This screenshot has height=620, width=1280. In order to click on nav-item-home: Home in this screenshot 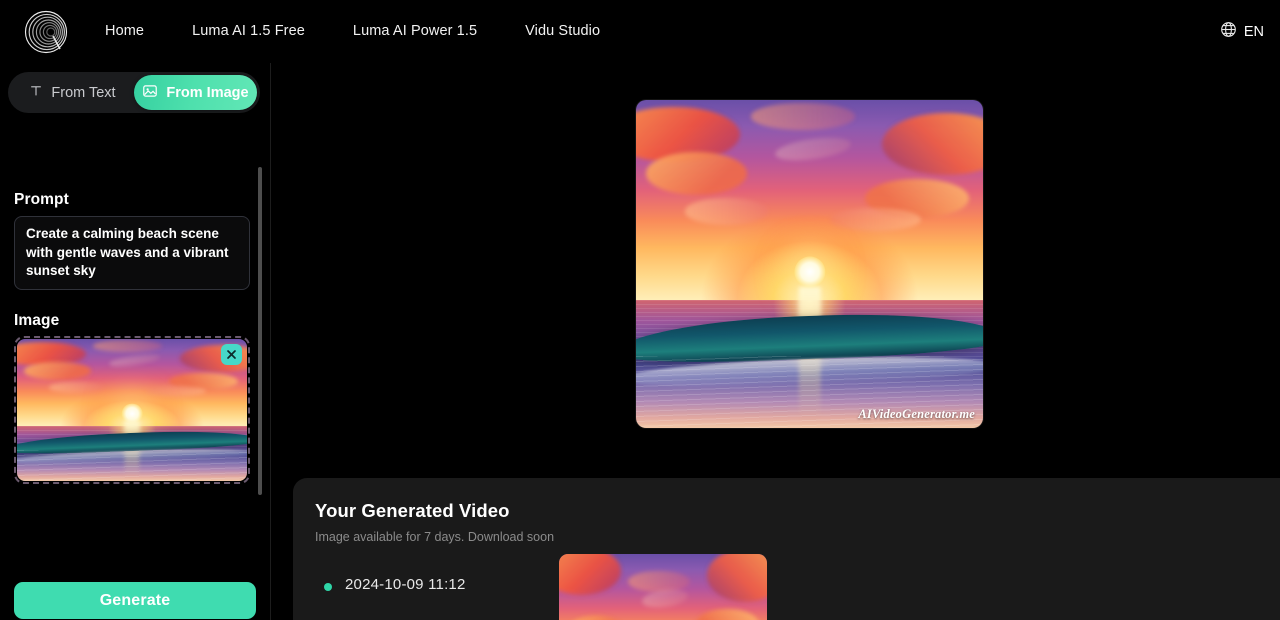, I will do `click(136, 31)`.